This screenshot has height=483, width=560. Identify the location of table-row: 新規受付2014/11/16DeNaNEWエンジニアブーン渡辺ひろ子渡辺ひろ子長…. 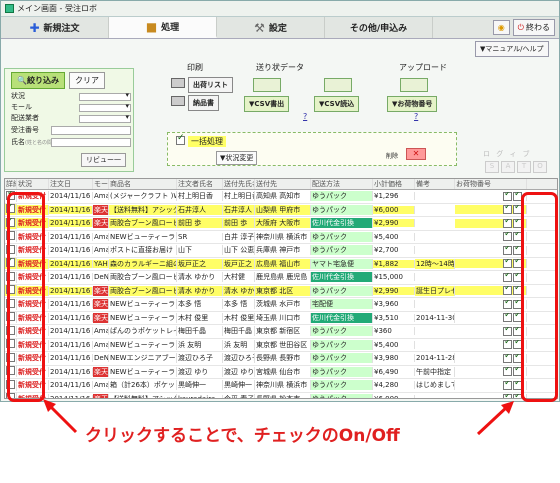
(281, 359).